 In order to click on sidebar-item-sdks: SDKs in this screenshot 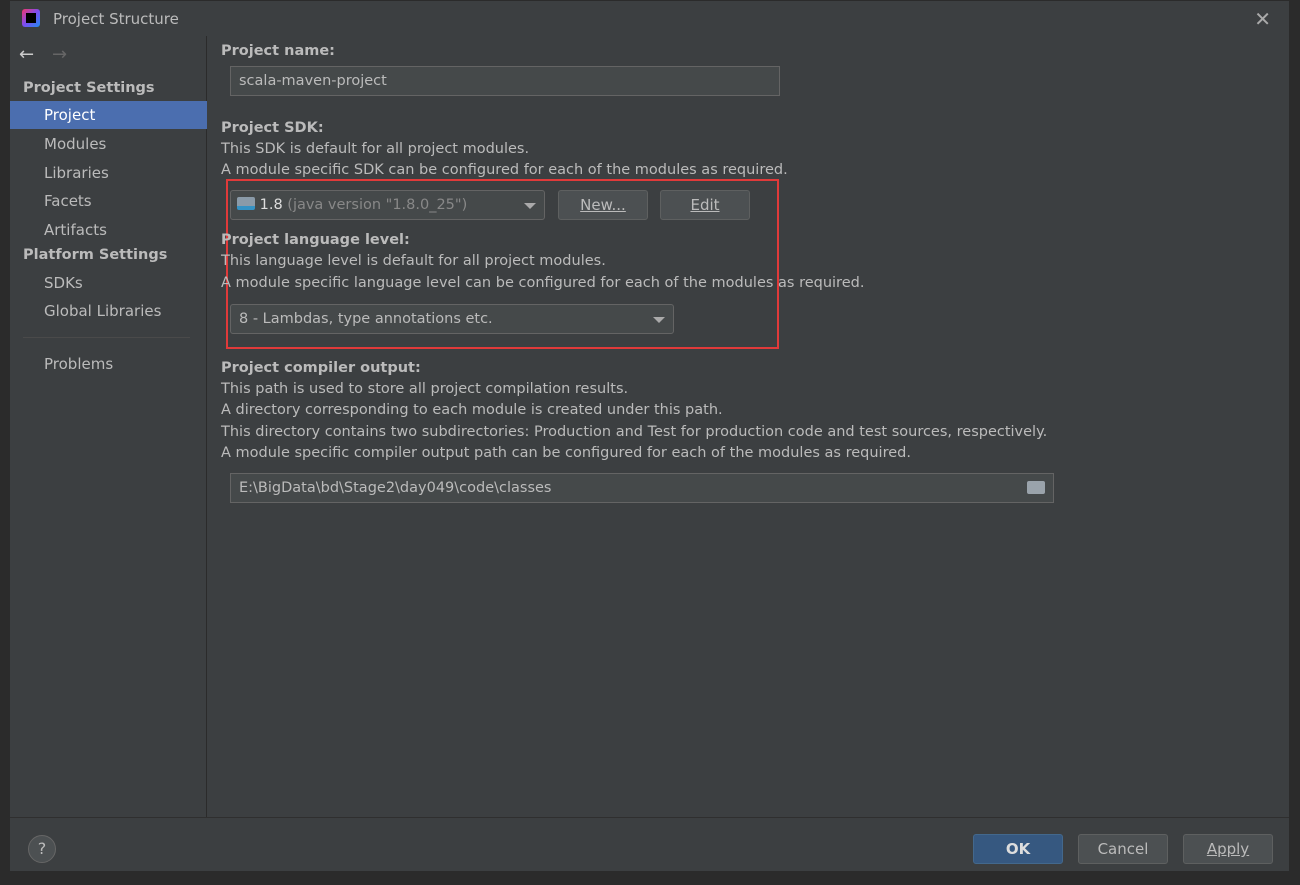, I will do `click(108, 283)`.